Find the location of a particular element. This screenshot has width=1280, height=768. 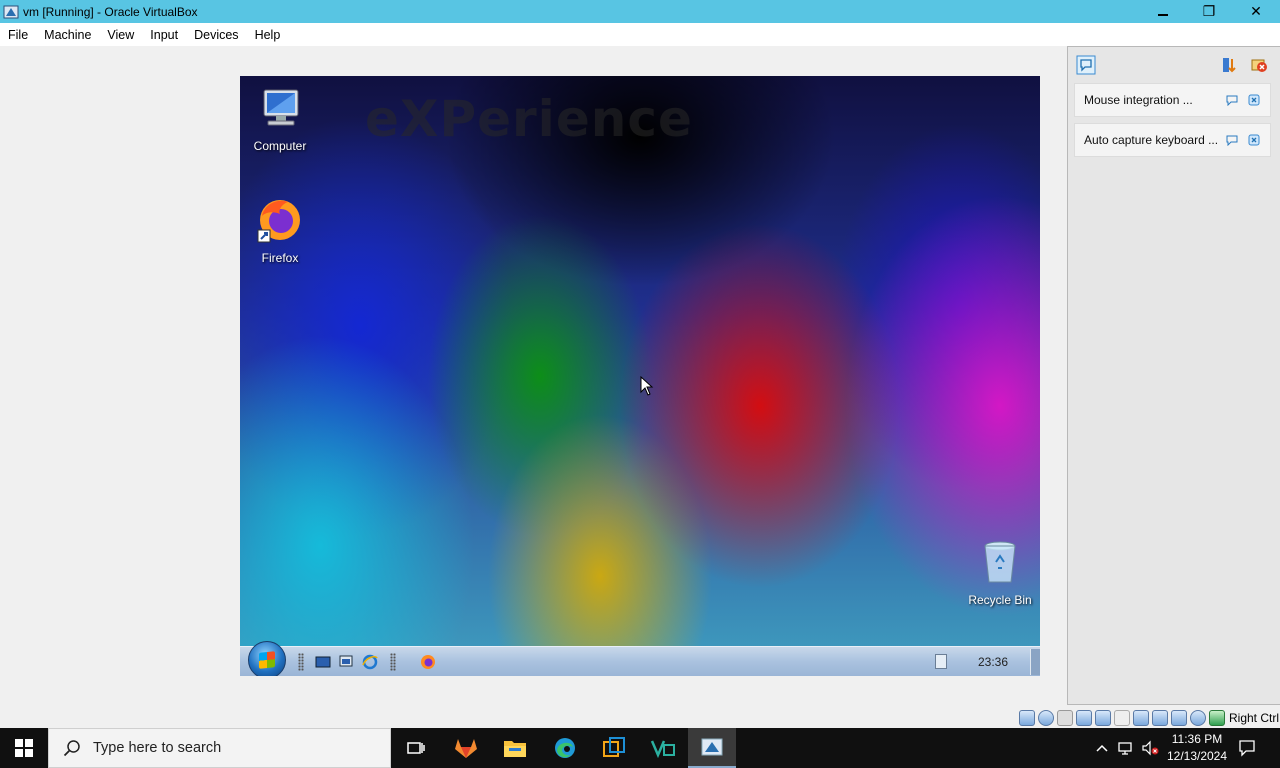

search-placeholder: Type here to search is located at coordinates (157, 748).